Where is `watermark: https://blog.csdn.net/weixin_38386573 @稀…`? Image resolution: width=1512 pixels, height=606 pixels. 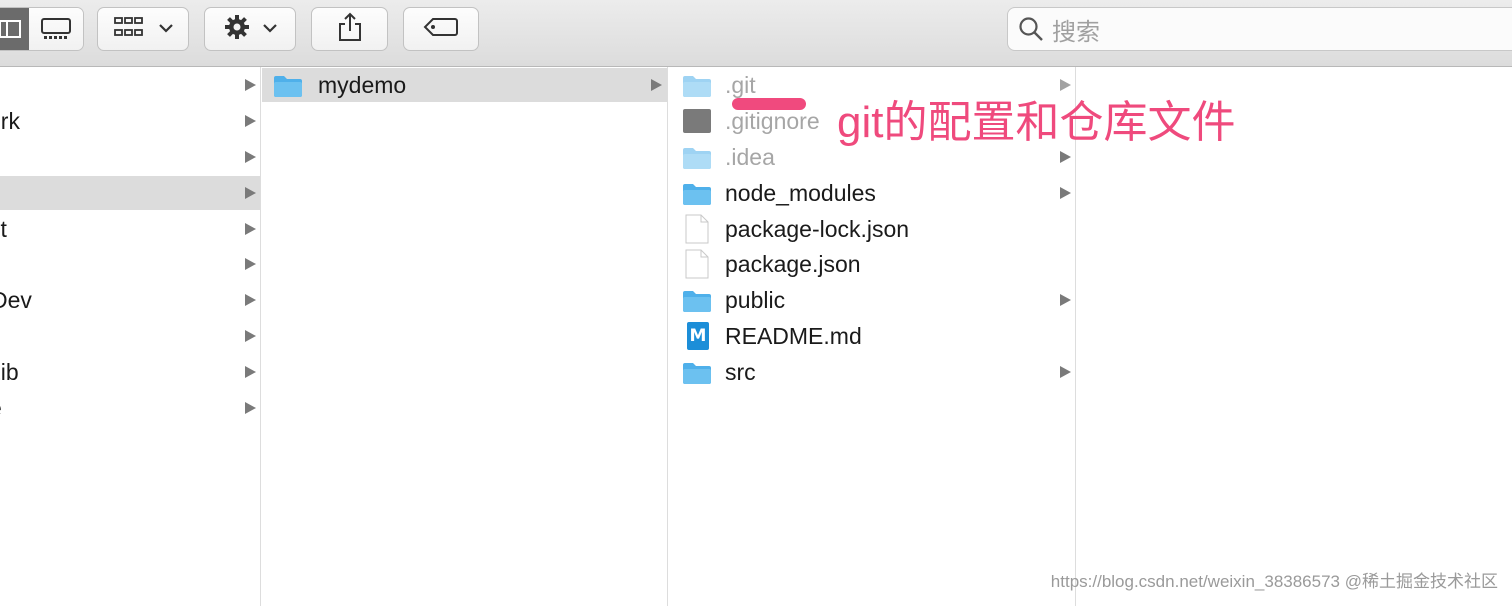
watermark: https://blog.csdn.net/weixin_38386573 @稀… is located at coordinates (1274, 581).